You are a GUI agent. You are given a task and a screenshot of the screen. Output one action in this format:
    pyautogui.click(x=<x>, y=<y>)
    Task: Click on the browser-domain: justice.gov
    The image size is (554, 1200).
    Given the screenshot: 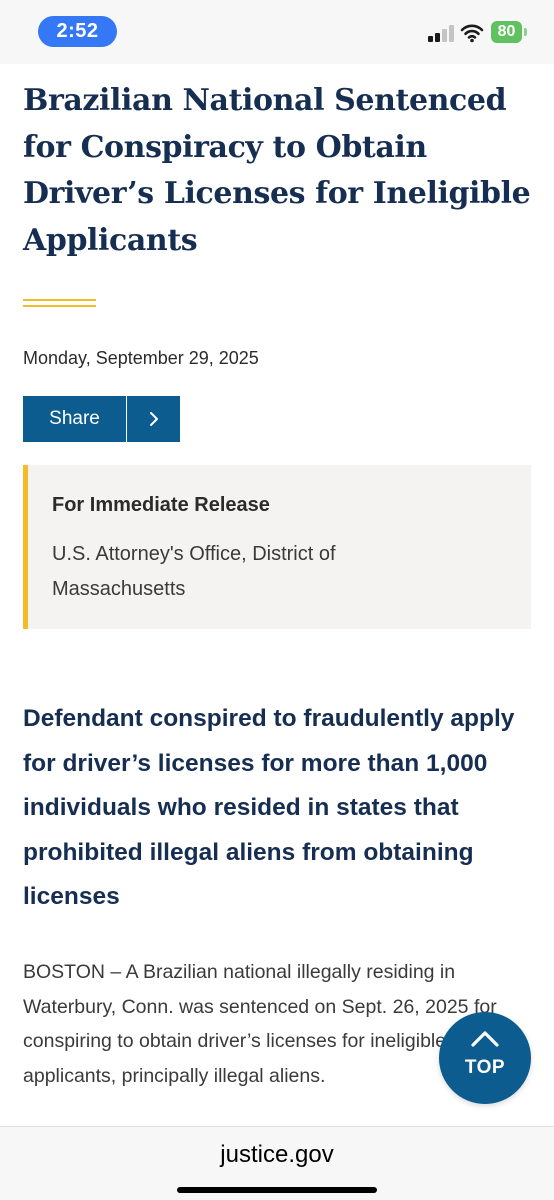 What is the action you would take?
    pyautogui.click(x=277, y=1155)
    